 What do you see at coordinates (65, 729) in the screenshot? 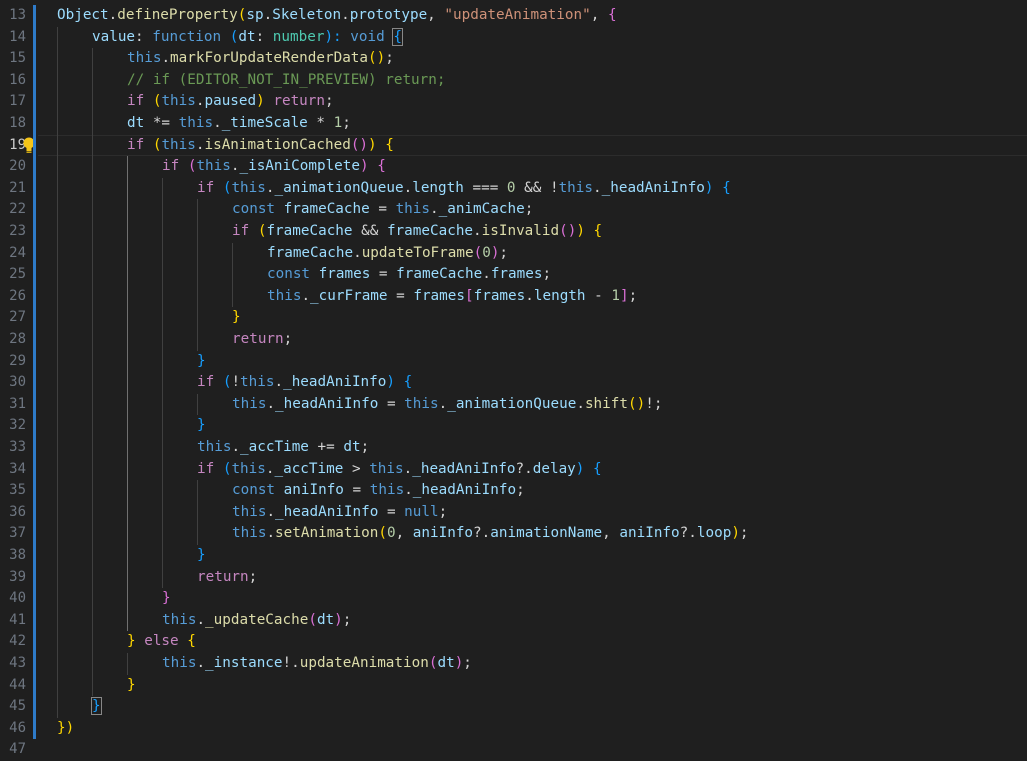
I see `code-line: })` at bounding box center [65, 729].